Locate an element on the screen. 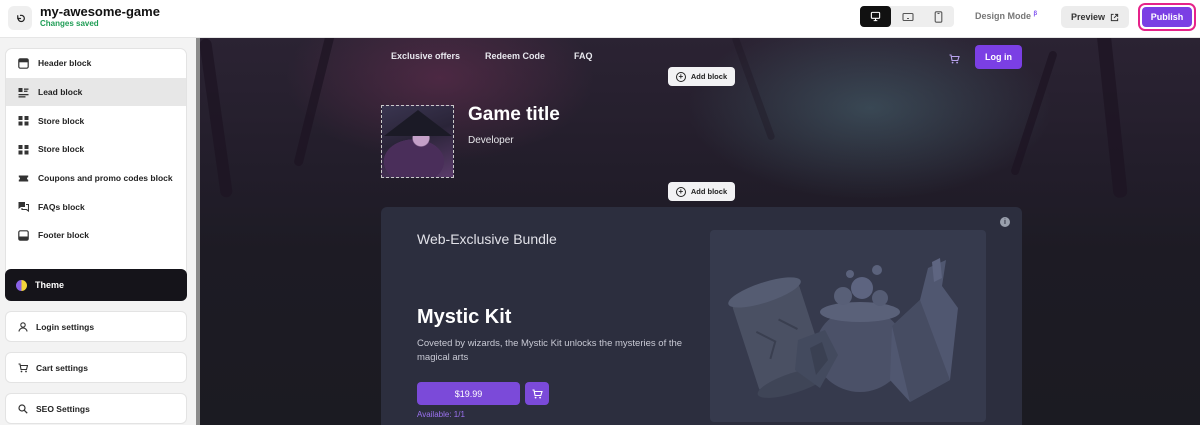 The image size is (1200, 425). product-name: Mystic Kit is located at coordinates (464, 317).